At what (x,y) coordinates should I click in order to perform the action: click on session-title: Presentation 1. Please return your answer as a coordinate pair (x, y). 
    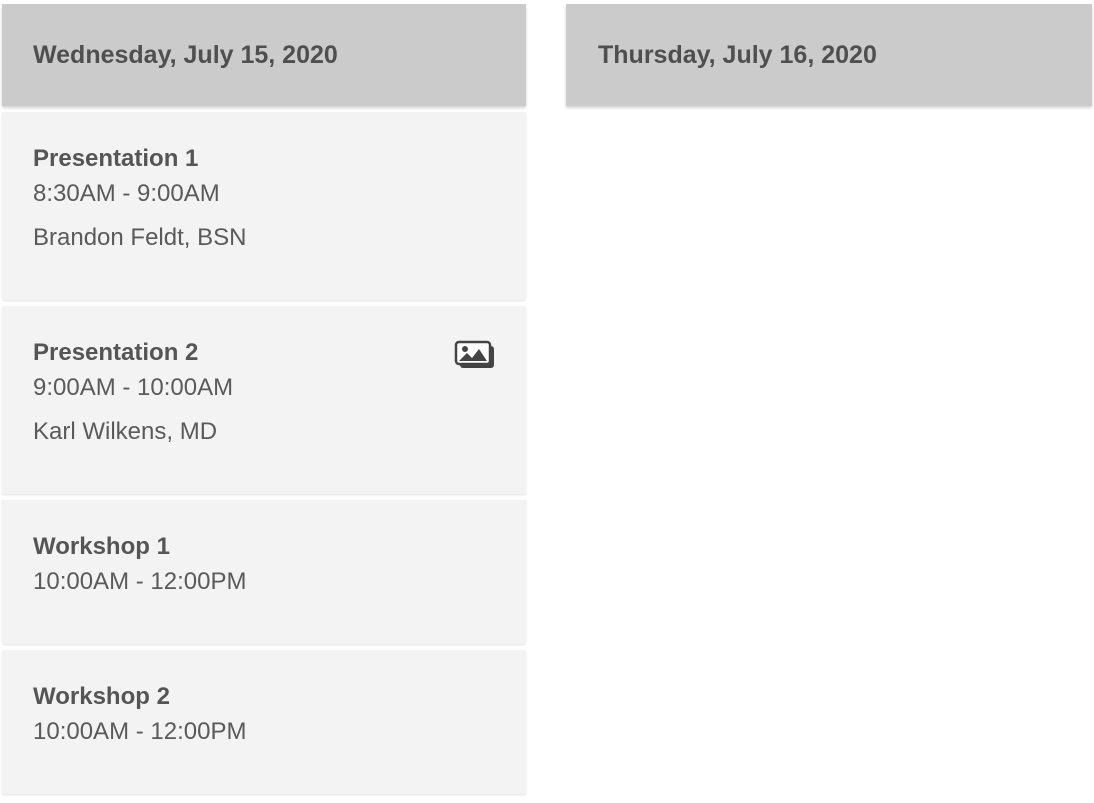
    Looking at the image, I should click on (116, 158).